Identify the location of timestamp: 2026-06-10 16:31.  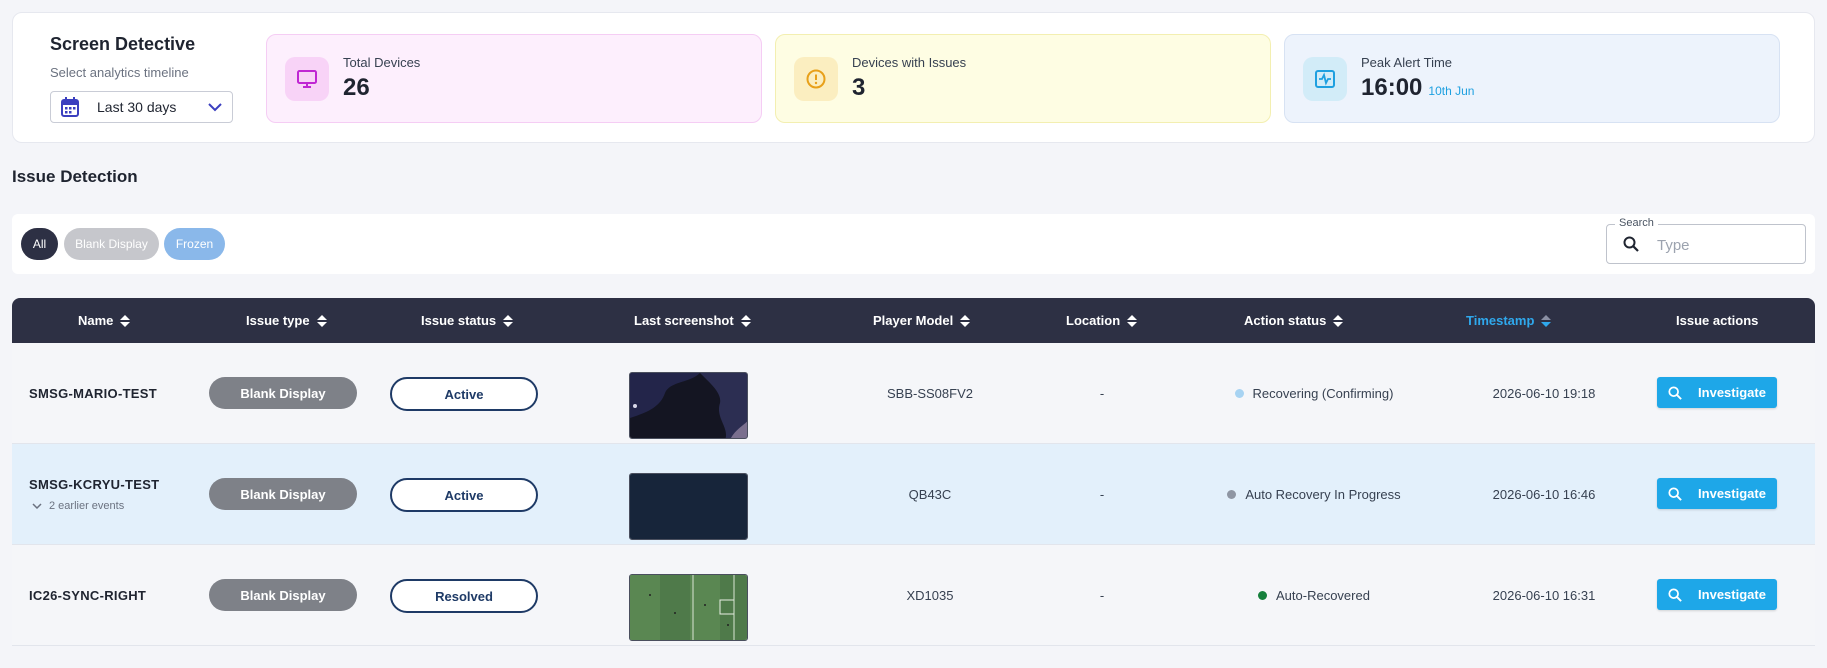
(1544, 595).